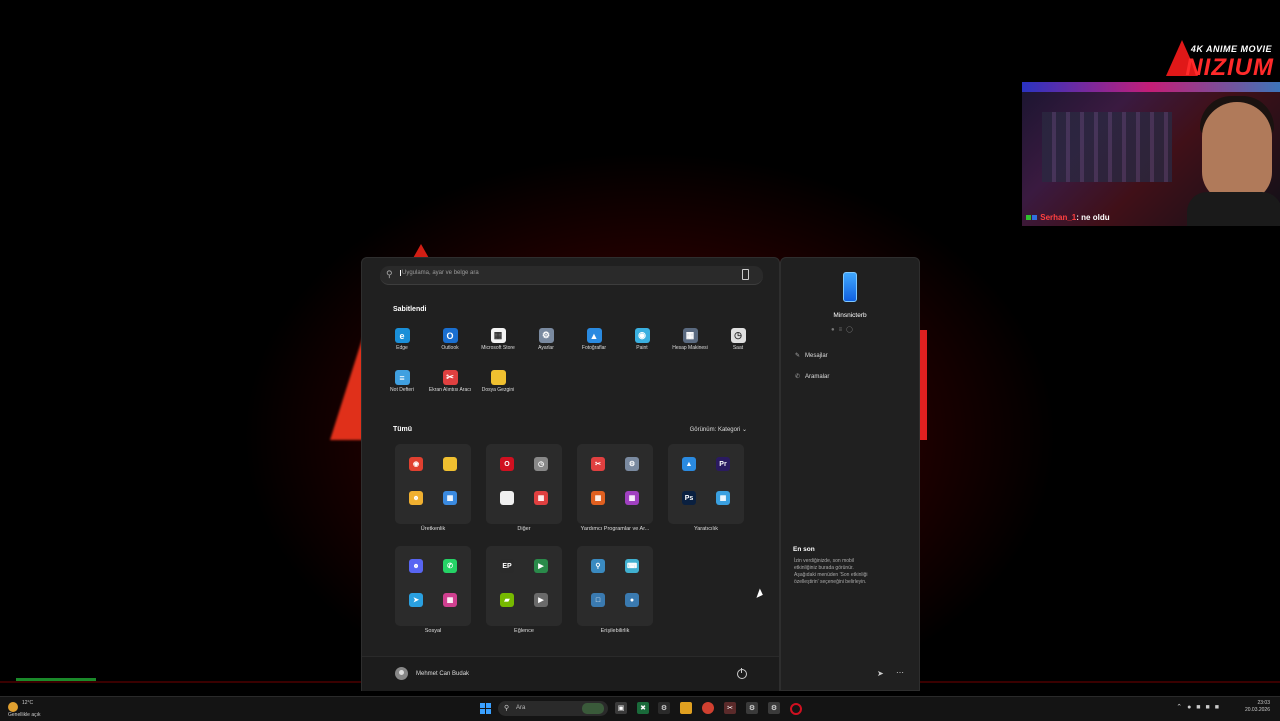 The image size is (1280, 721). Describe the element at coordinates (571, 275) in the screenshot. I see `start-search-box: ⚲ Uygulama, ayar ve belge ara` at that location.